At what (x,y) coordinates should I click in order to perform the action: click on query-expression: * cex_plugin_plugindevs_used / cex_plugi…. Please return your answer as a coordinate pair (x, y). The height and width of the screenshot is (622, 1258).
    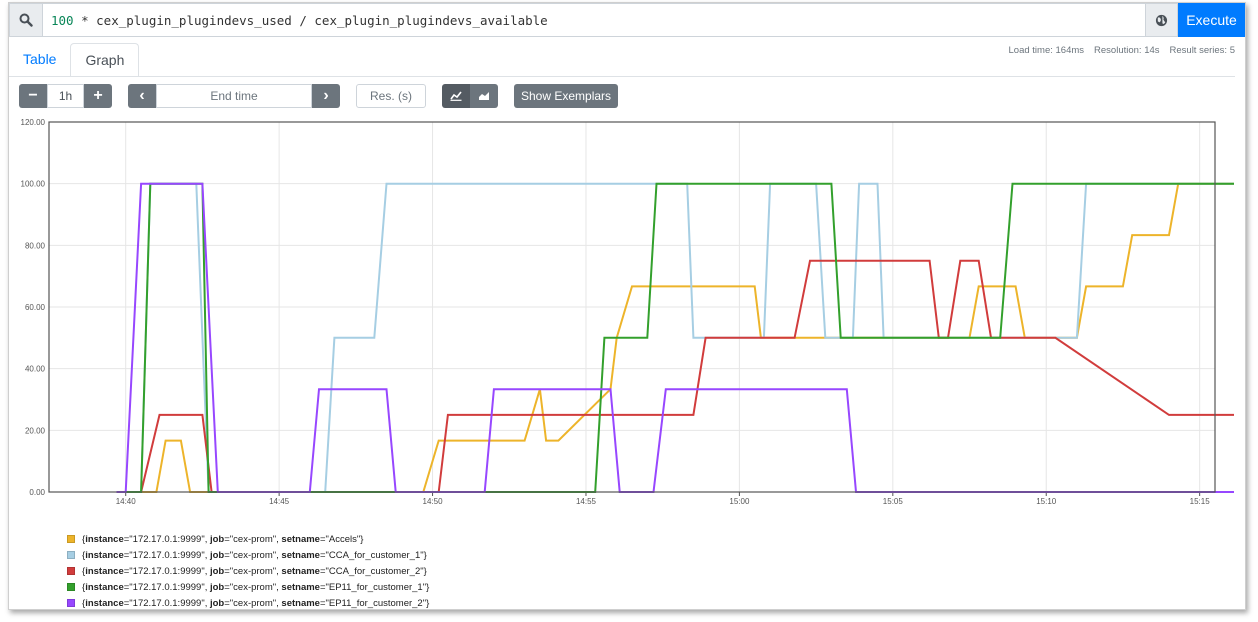
    Looking at the image, I should click on (310, 20).